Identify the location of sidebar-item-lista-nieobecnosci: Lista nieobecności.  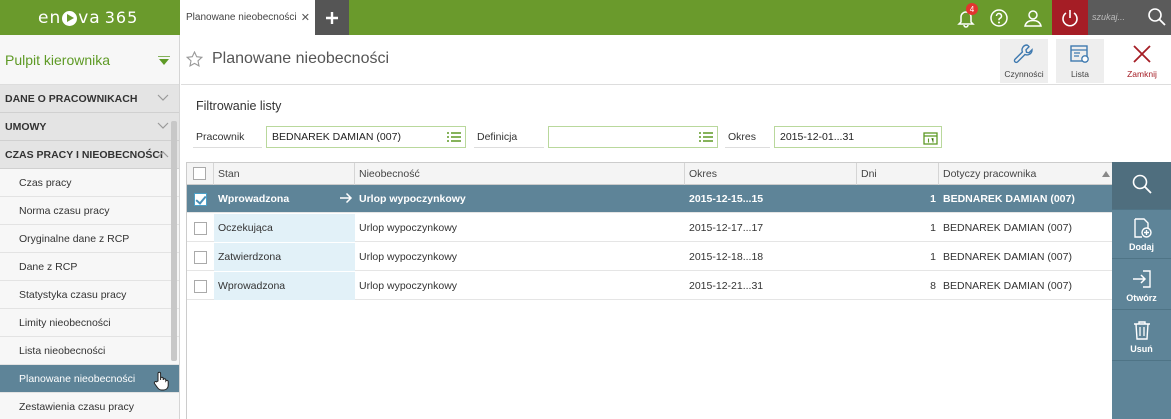
(89, 351).